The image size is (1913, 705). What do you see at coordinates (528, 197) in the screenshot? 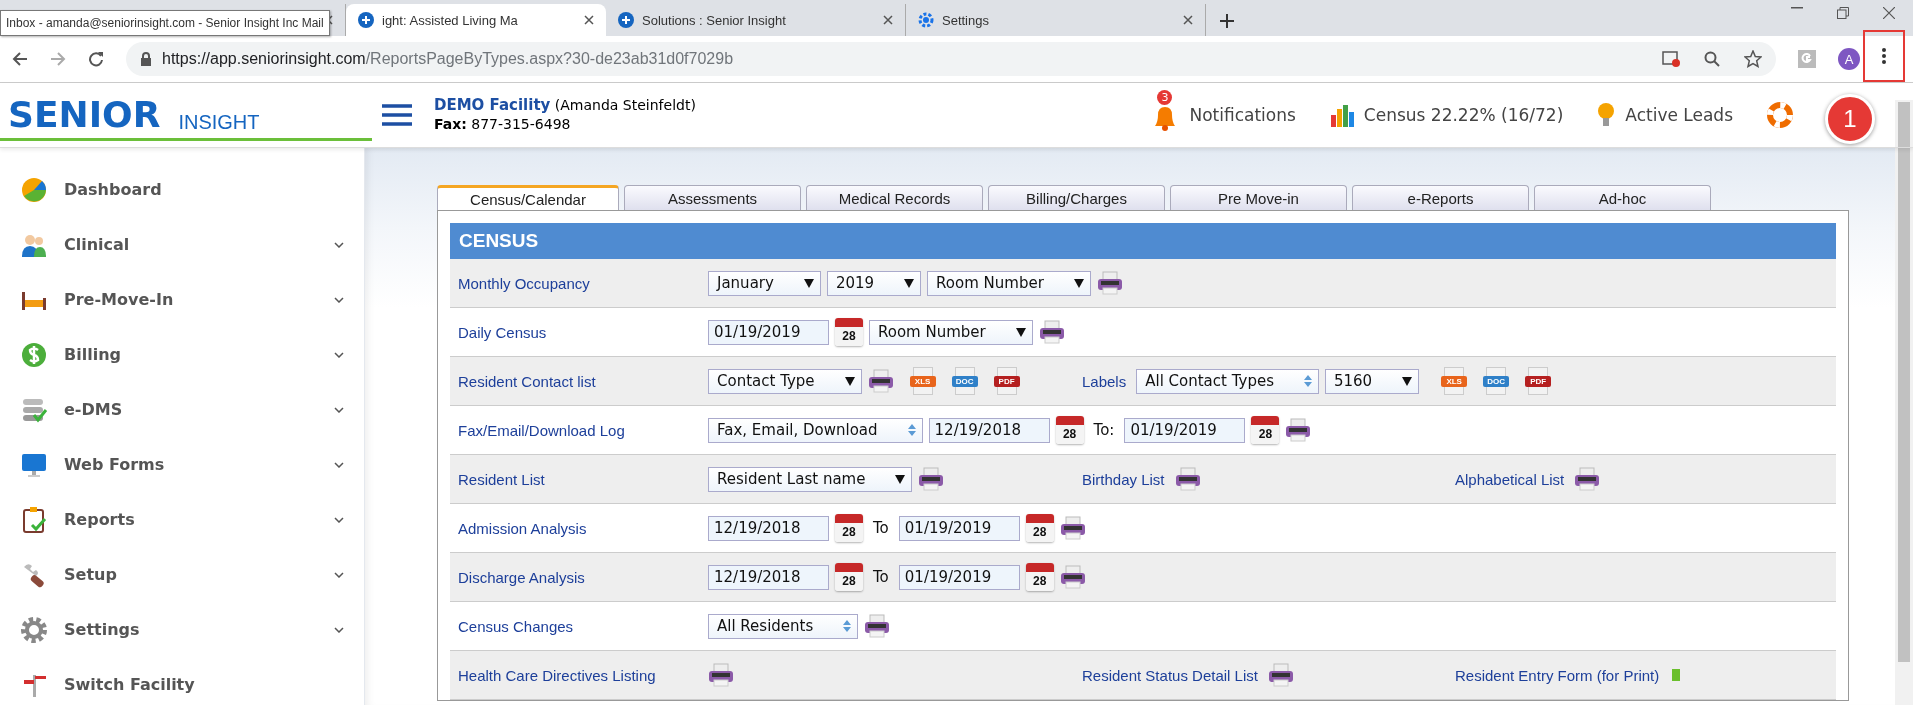
I see `report-tab: Census/Calendar` at bounding box center [528, 197].